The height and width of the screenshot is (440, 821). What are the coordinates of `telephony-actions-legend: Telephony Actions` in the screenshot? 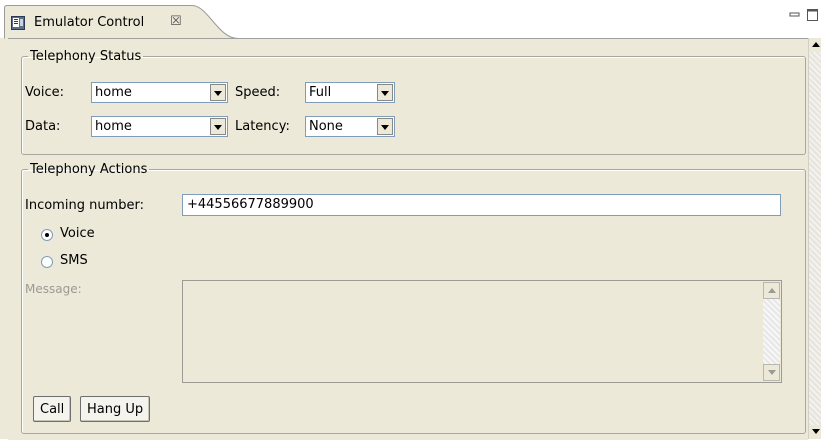 It's located at (89, 169).